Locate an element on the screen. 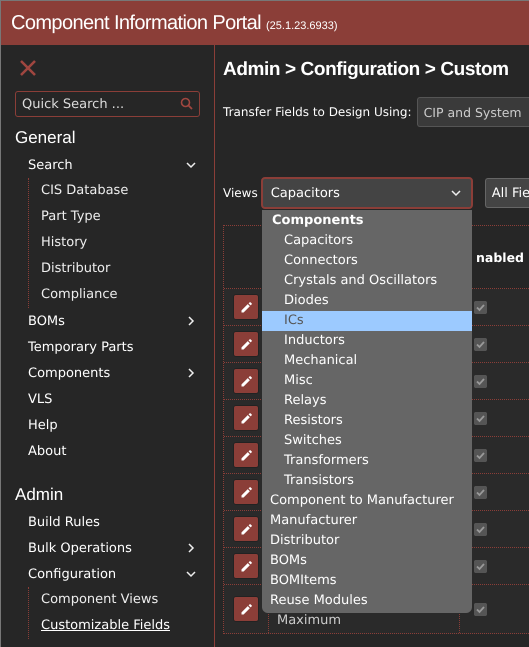 Image resolution: width=529 pixels, height=647 pixels. sidebar-item: BOMs is located at coordinates (46, 321).